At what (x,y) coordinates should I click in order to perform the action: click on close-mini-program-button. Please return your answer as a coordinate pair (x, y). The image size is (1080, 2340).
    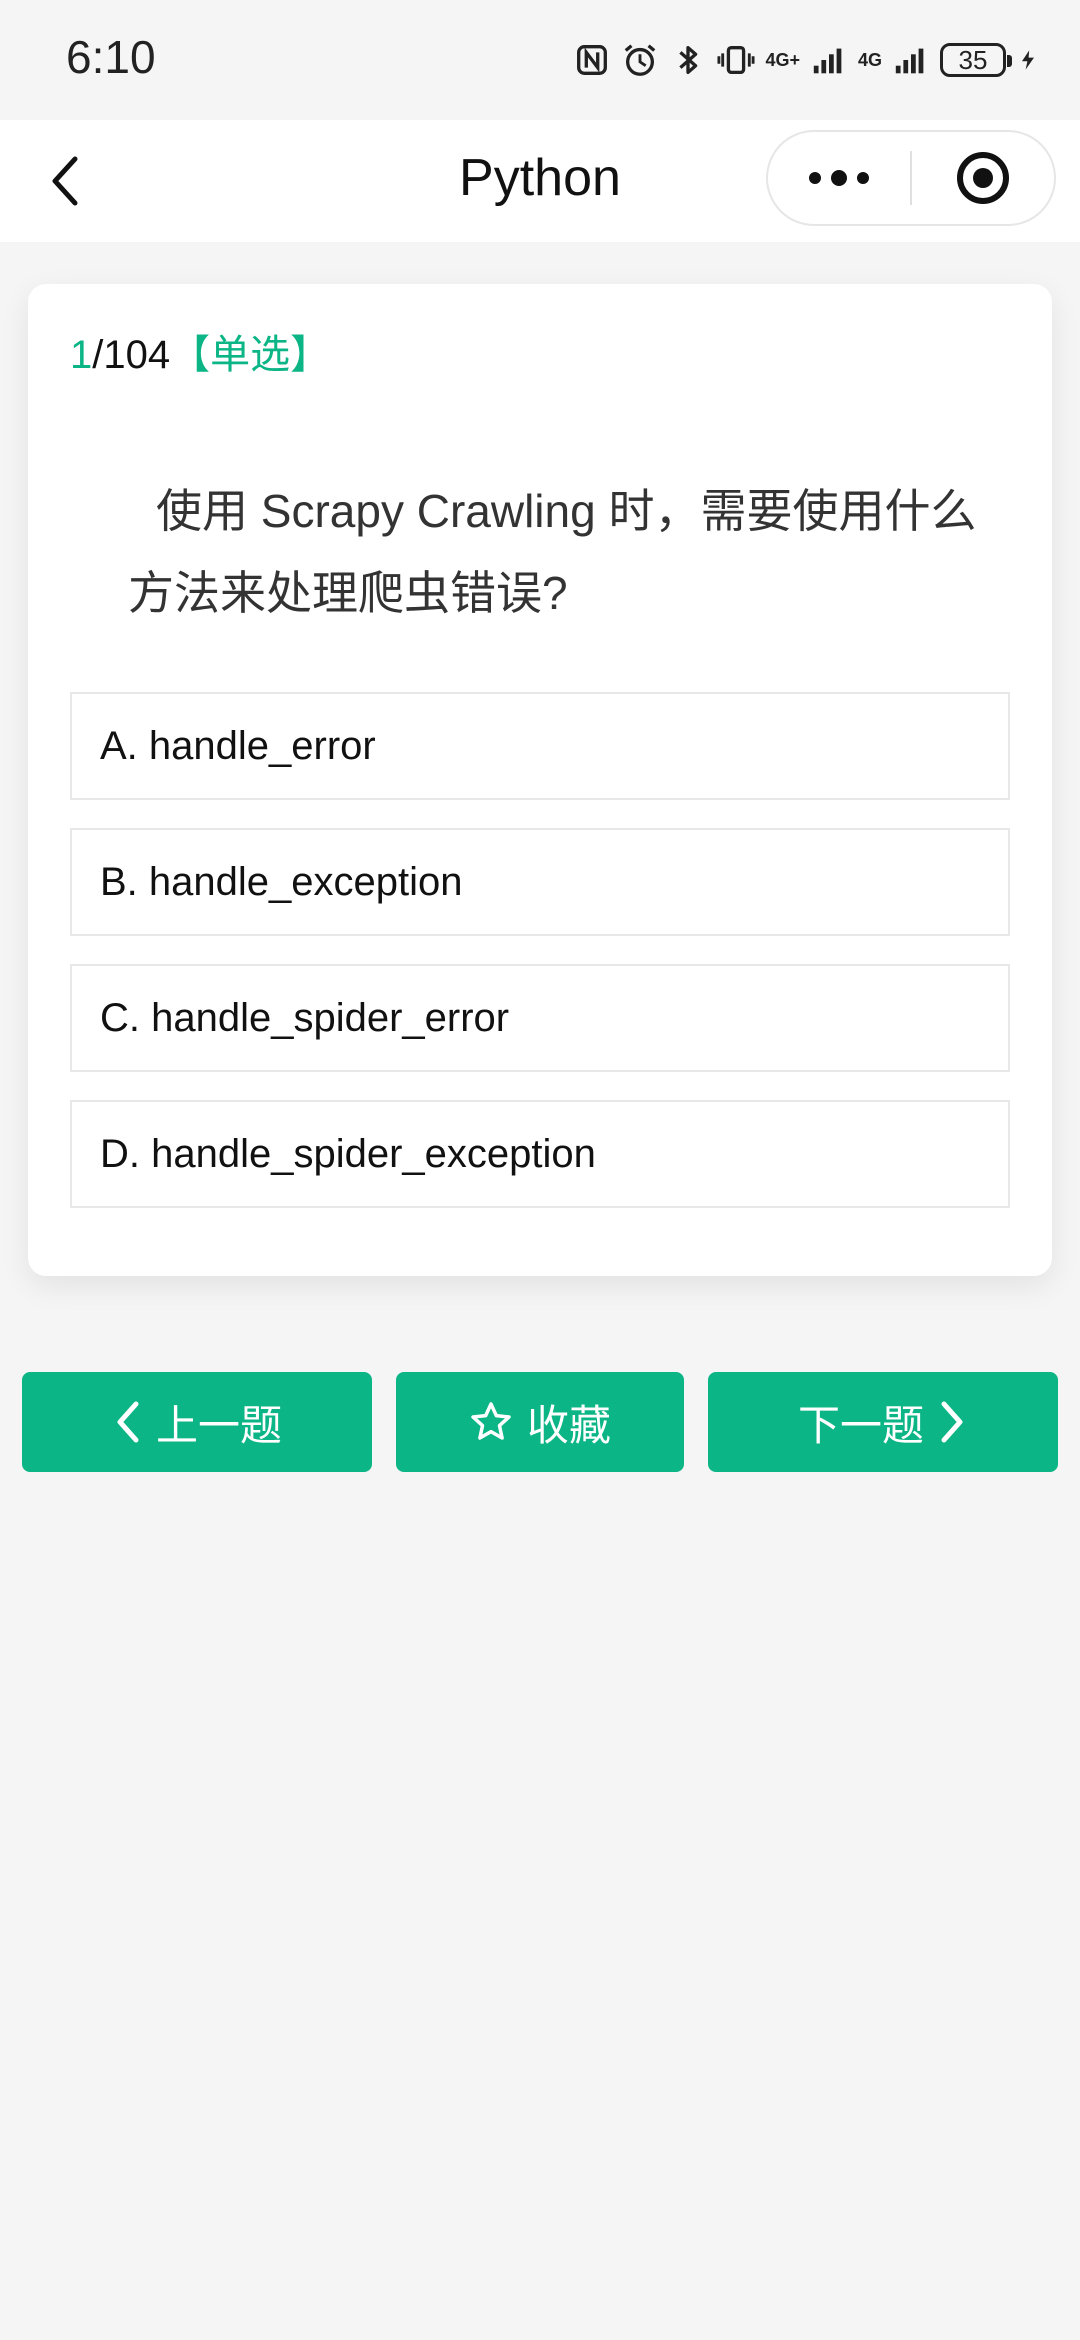
    Looking at the image, I should click on (983, 178).